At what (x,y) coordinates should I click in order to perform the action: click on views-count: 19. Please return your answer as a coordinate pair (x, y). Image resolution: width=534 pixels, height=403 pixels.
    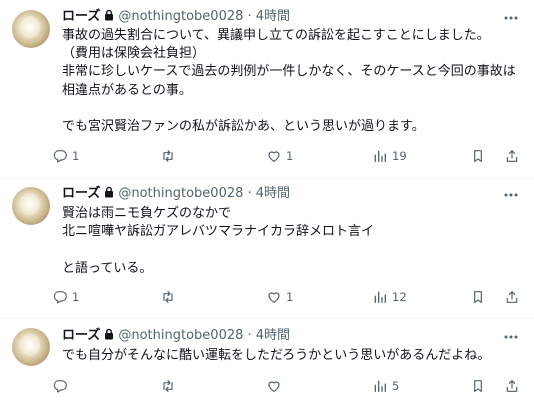
    Looking at the image, I should click on (399, 156).